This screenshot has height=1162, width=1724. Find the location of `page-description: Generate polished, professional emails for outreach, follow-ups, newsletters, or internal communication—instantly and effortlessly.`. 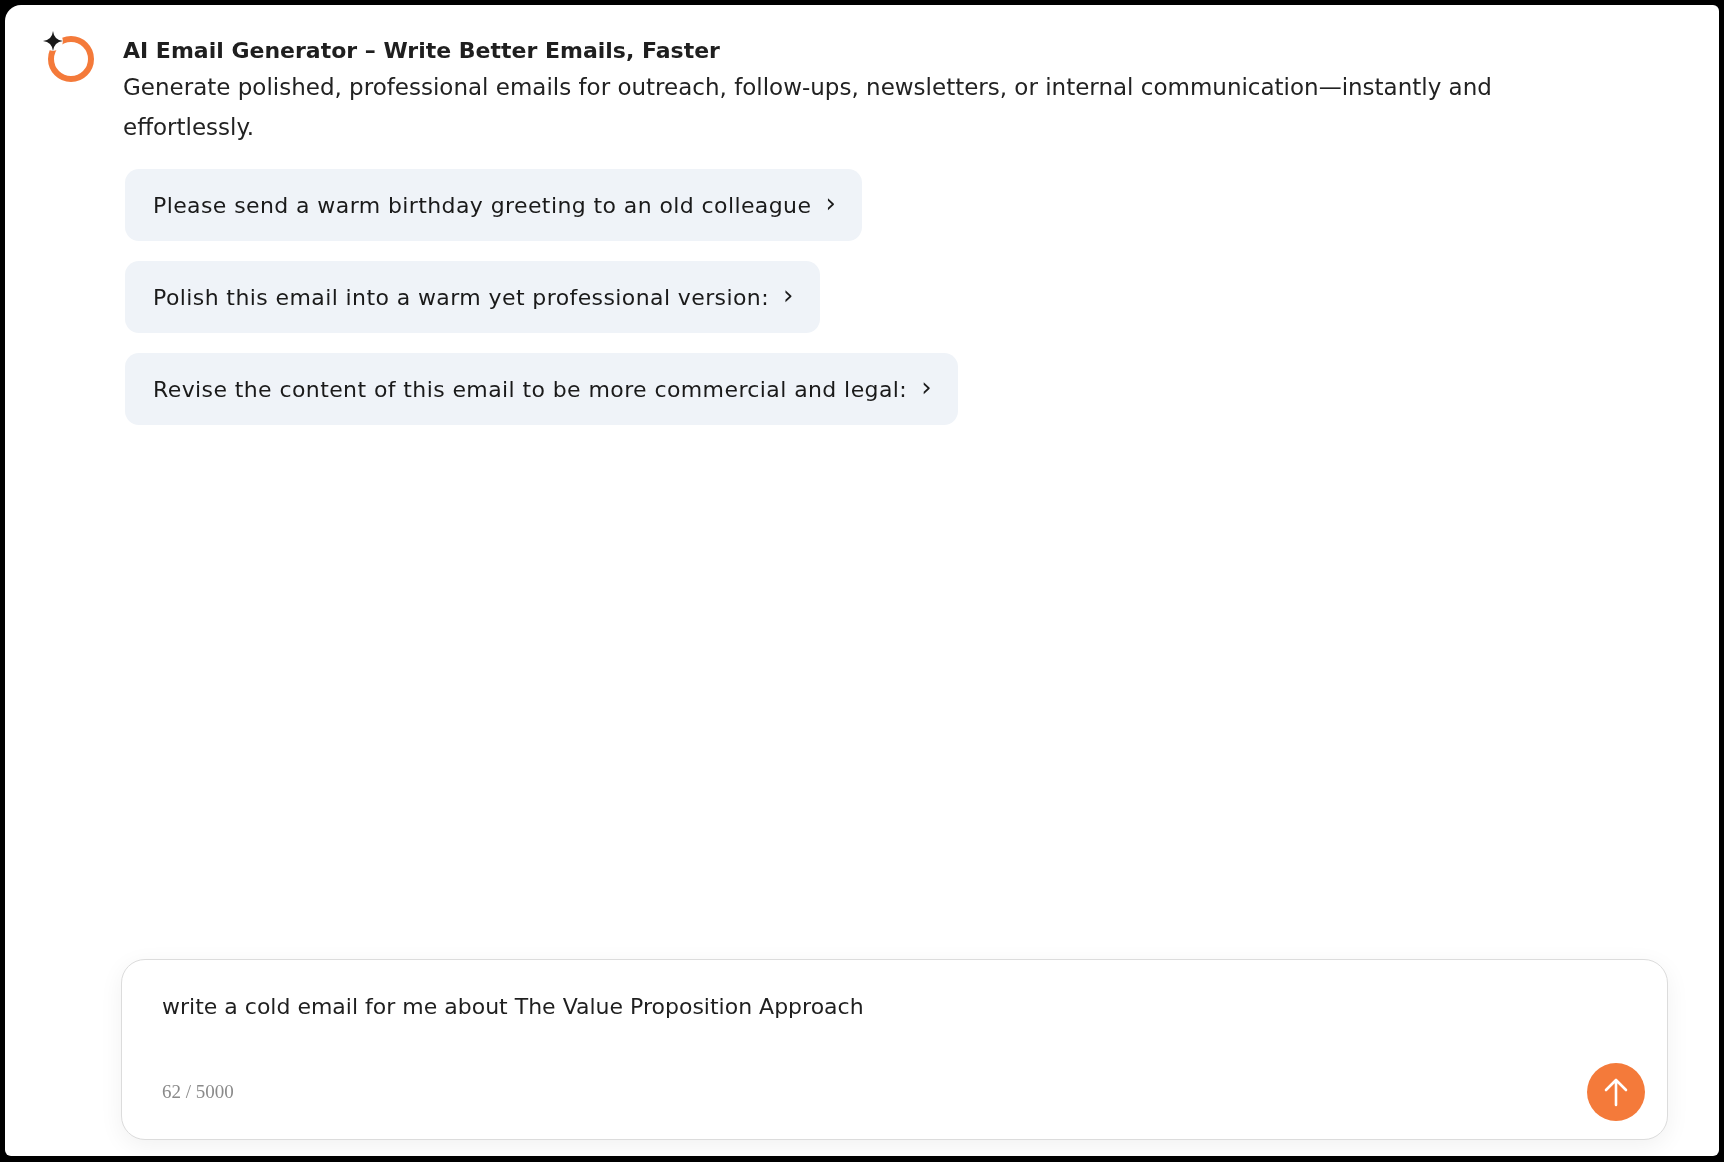

page-description: Generate polished, professional emails for outreach, follow-ups, newsletters, or internal communication—instantly and effortlessly. is located at coordinates (808, 107).